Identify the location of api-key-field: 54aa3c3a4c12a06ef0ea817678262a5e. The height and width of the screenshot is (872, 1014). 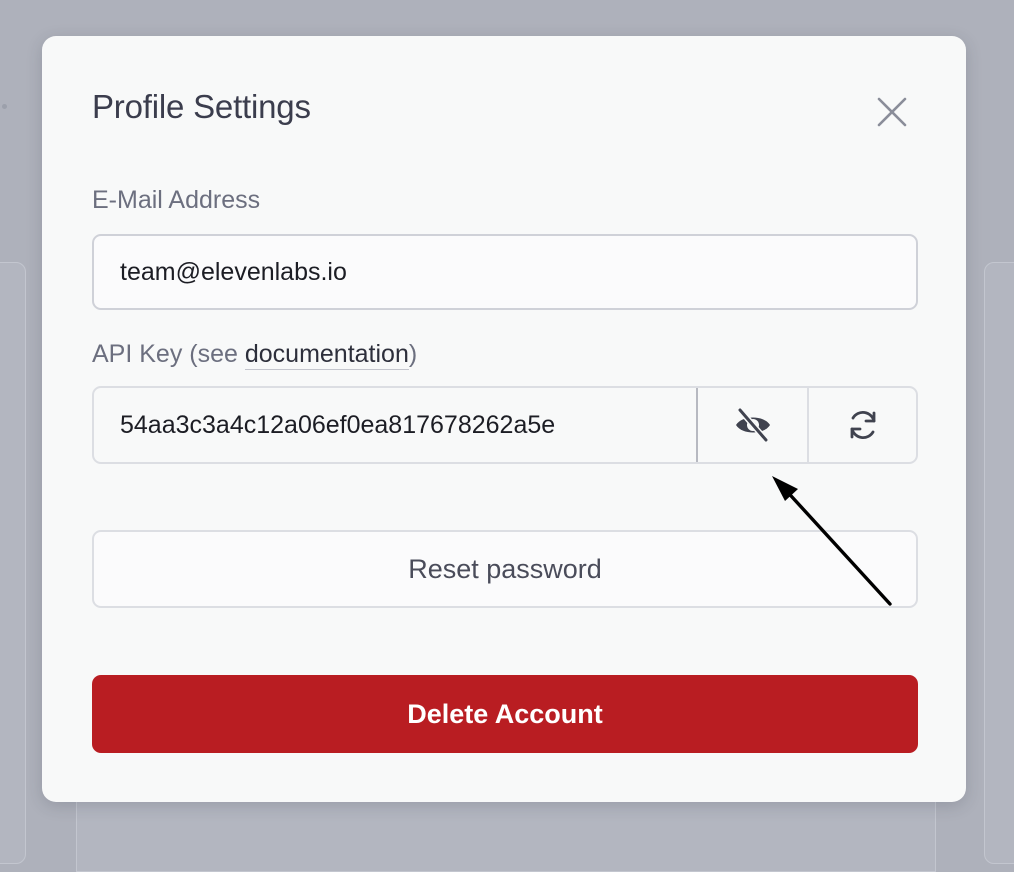
(396, 425).